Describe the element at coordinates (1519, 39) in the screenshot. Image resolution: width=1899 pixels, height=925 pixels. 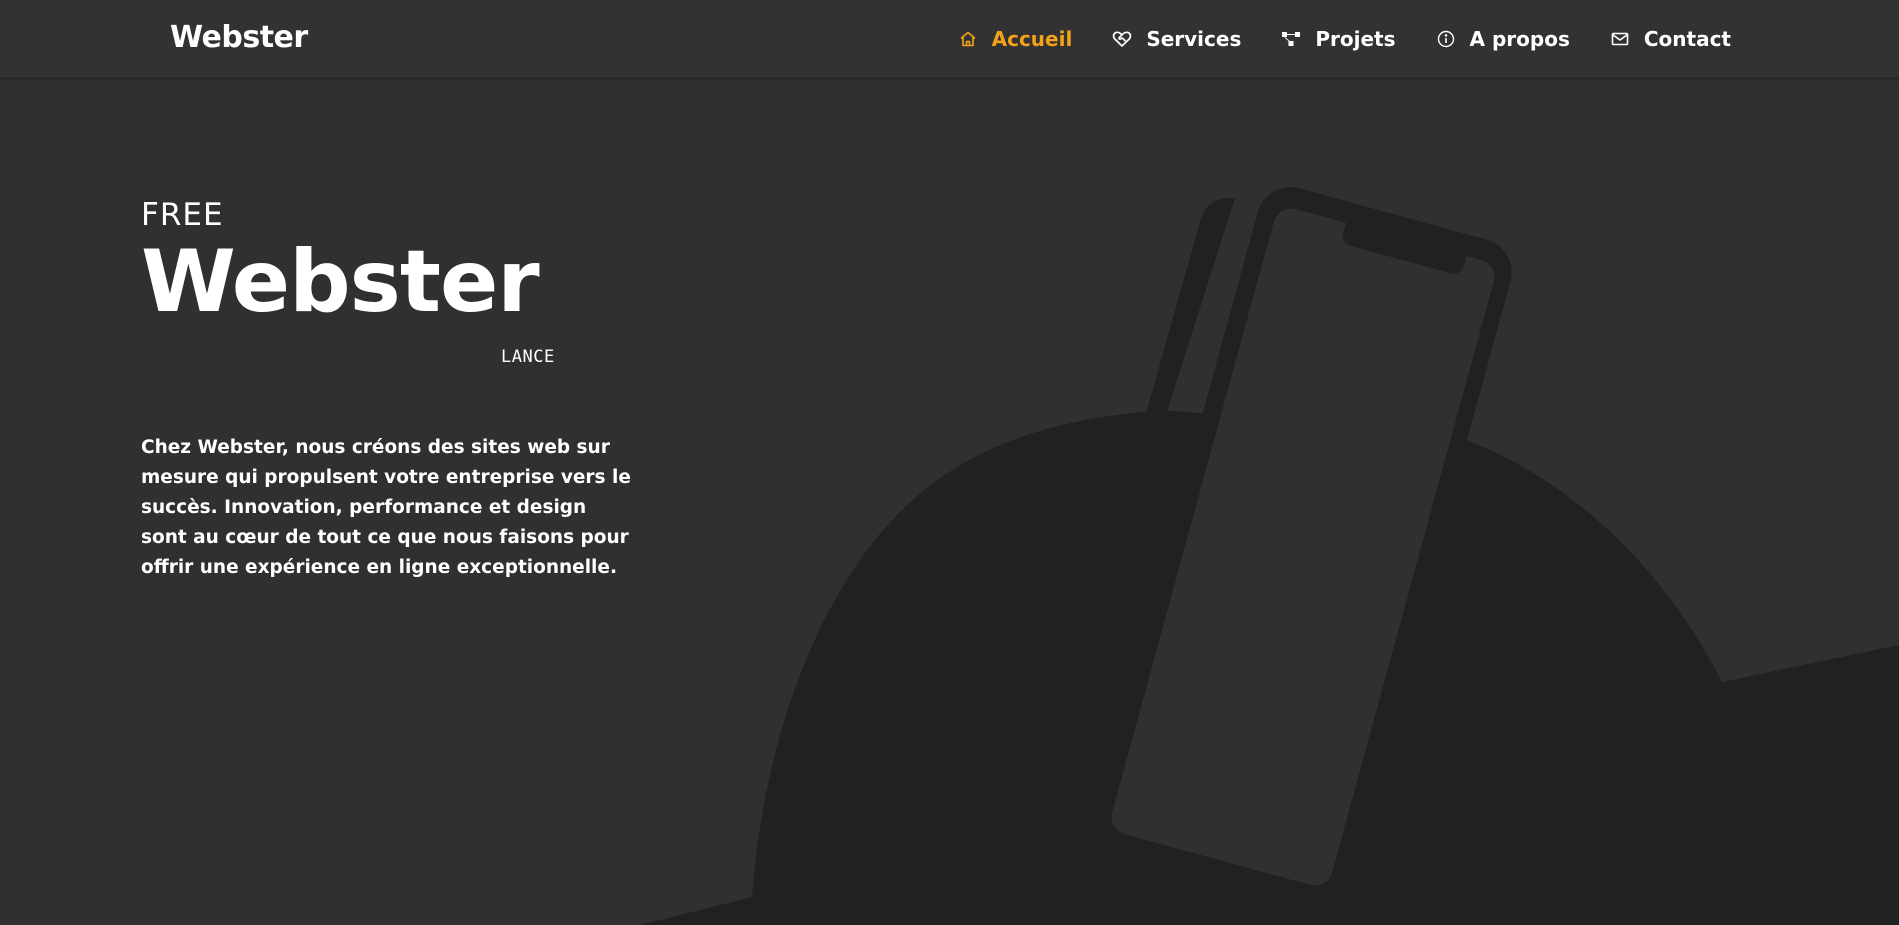
I see `nav-label-a-propos: A propos` at that location.